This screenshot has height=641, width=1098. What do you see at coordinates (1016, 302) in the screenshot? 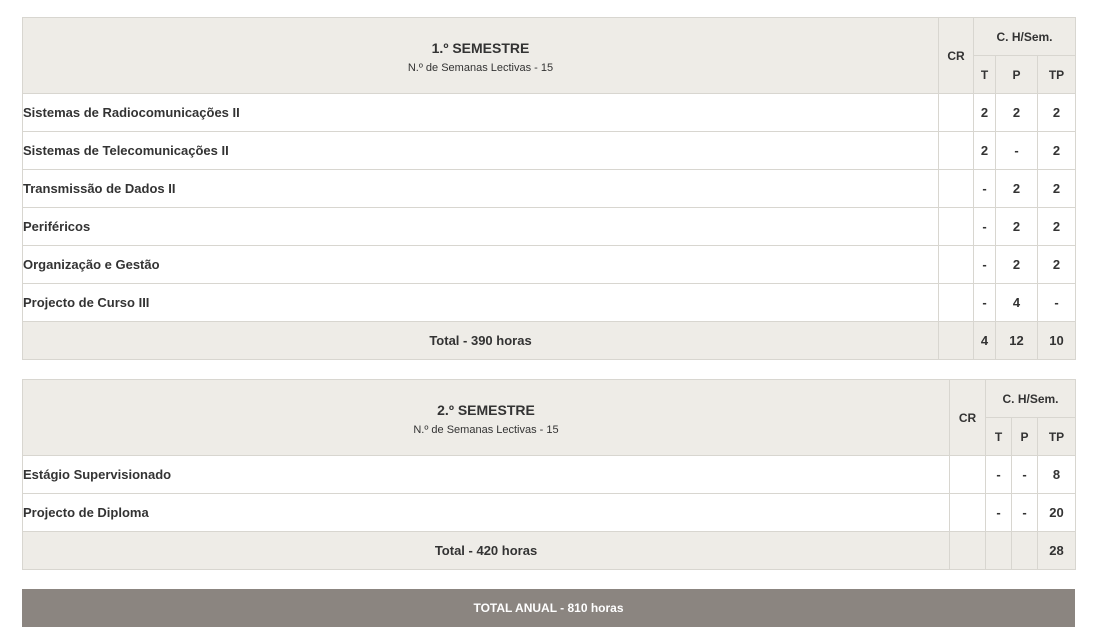
I see `p-value: 4` at bounding box center [1016, 302].